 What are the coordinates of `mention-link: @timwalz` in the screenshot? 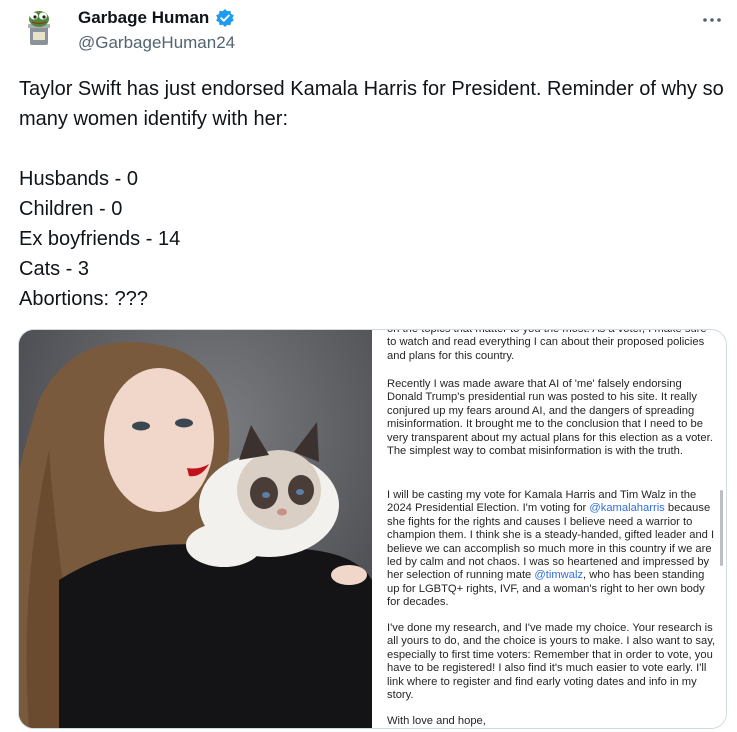 It's located at (558, 575).